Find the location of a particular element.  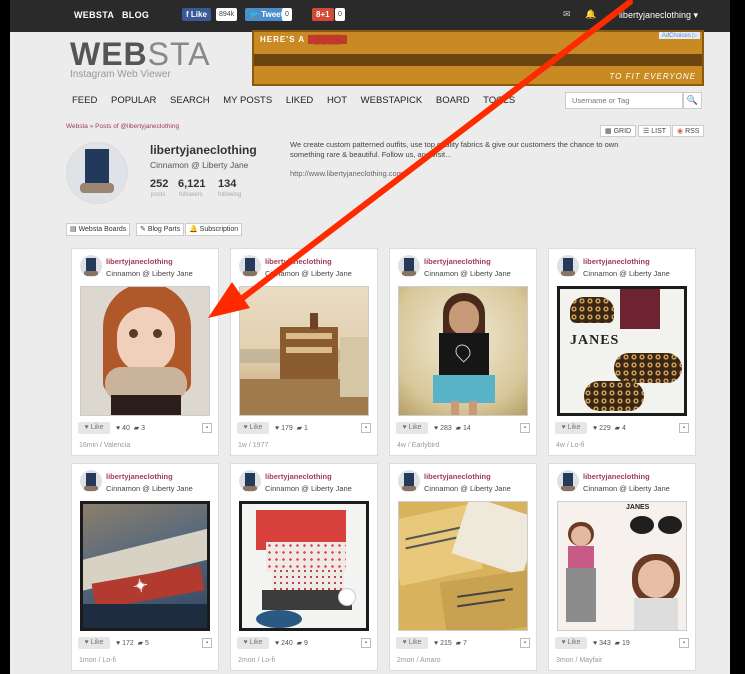

gplus-count: 0 is located at coordinates (340, 14).